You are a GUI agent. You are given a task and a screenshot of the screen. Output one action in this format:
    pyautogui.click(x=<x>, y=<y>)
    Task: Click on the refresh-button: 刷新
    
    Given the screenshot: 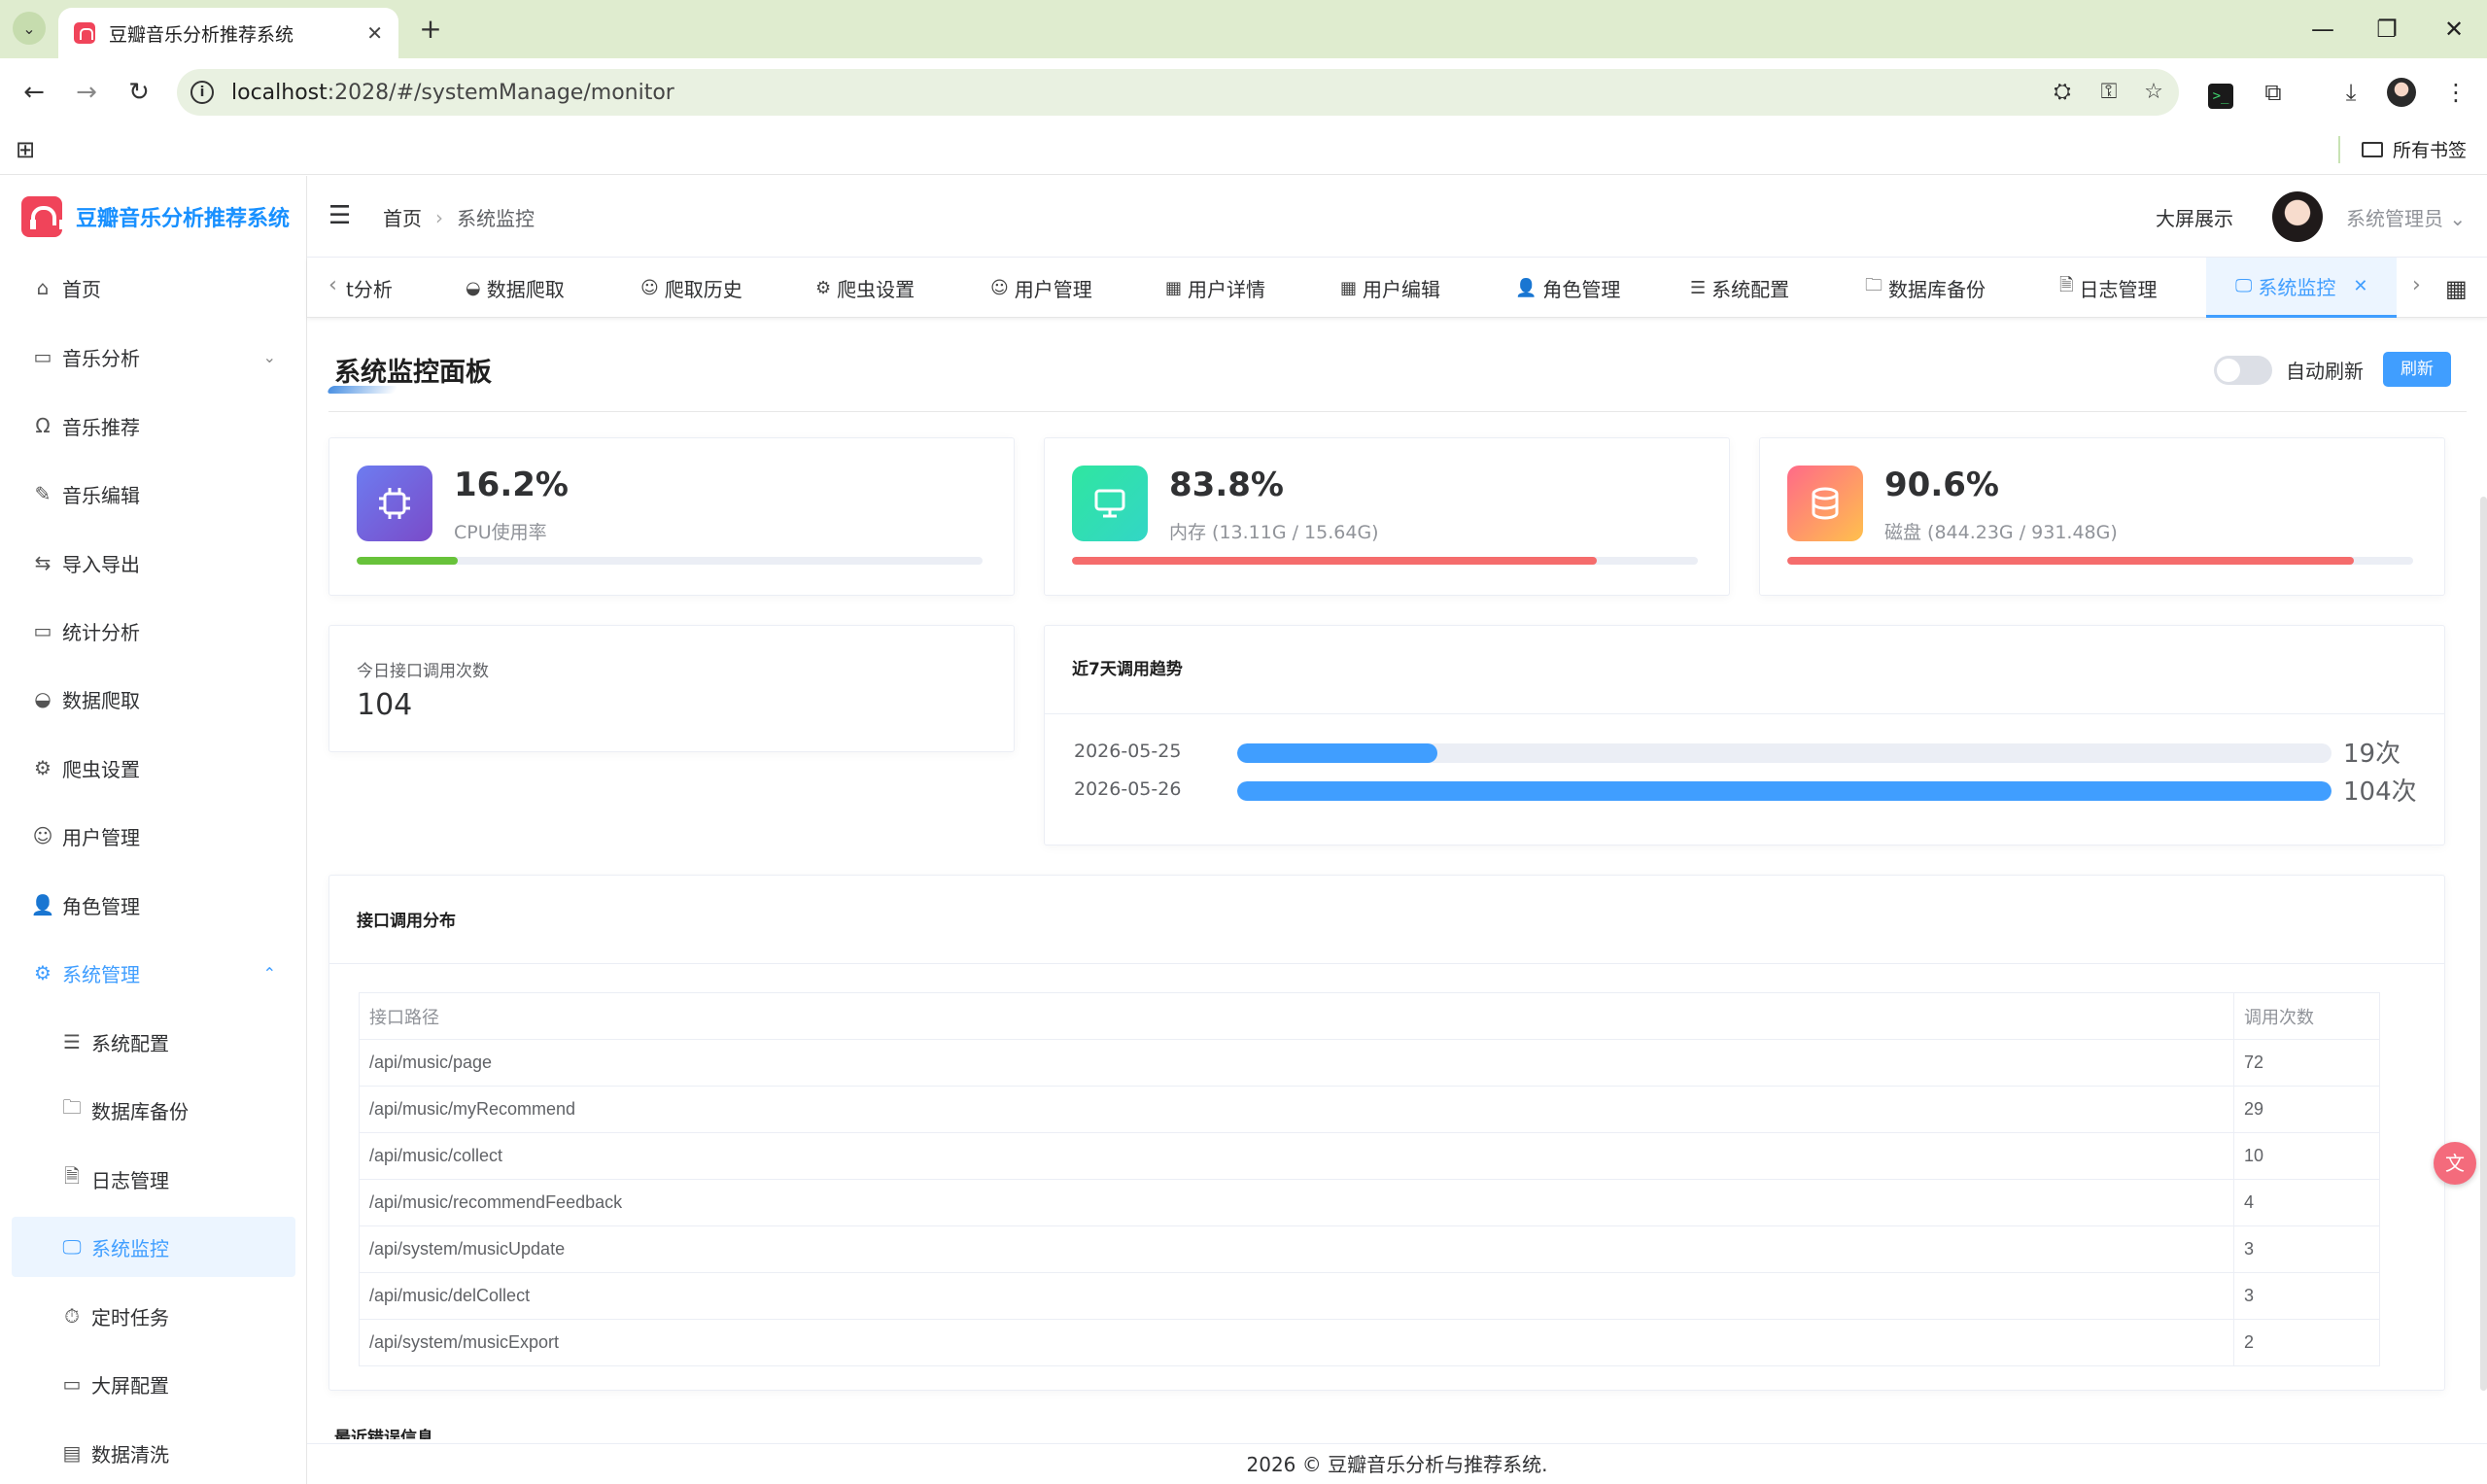 What is the action you would take?
    pyautogui.click(x=2417, y=369)
    